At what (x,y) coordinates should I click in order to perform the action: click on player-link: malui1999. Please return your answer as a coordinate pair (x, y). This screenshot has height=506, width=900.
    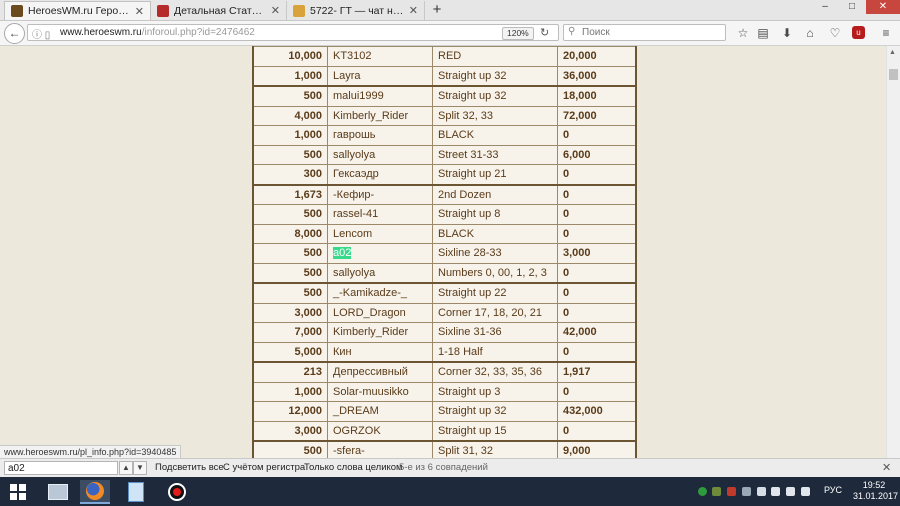
    Looking at the image, I should click on (358, 96).